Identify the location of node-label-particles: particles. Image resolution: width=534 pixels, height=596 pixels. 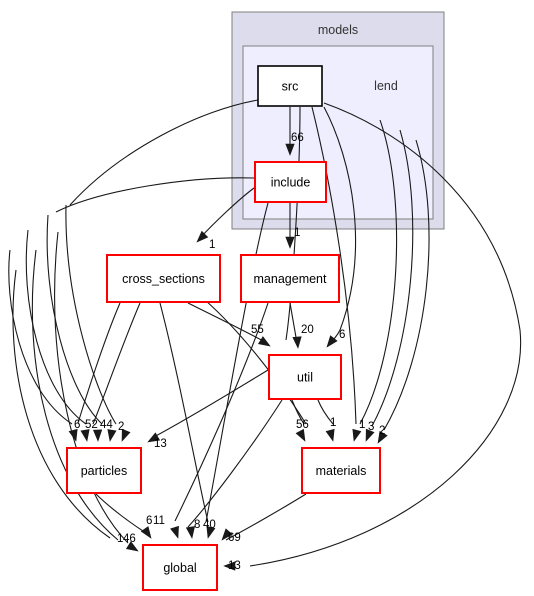
(104, 471).